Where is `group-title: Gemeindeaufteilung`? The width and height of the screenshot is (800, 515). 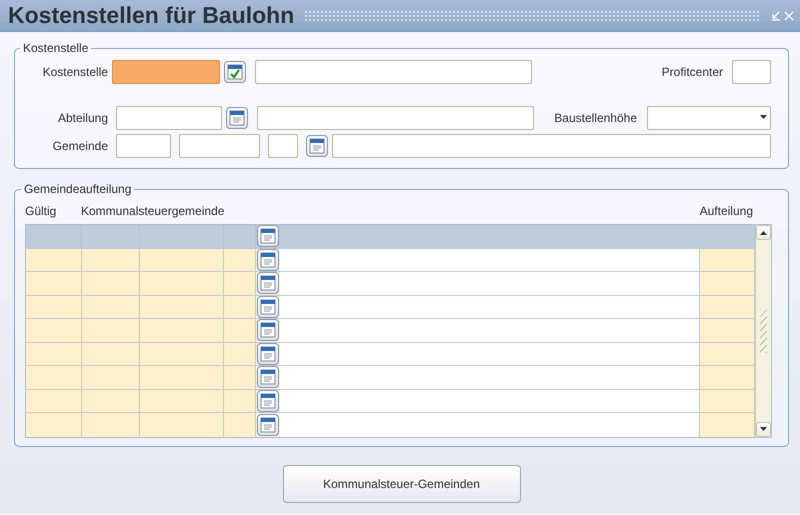 group-title: Gemeindeaufteilung is located at coordinates (77, 189).